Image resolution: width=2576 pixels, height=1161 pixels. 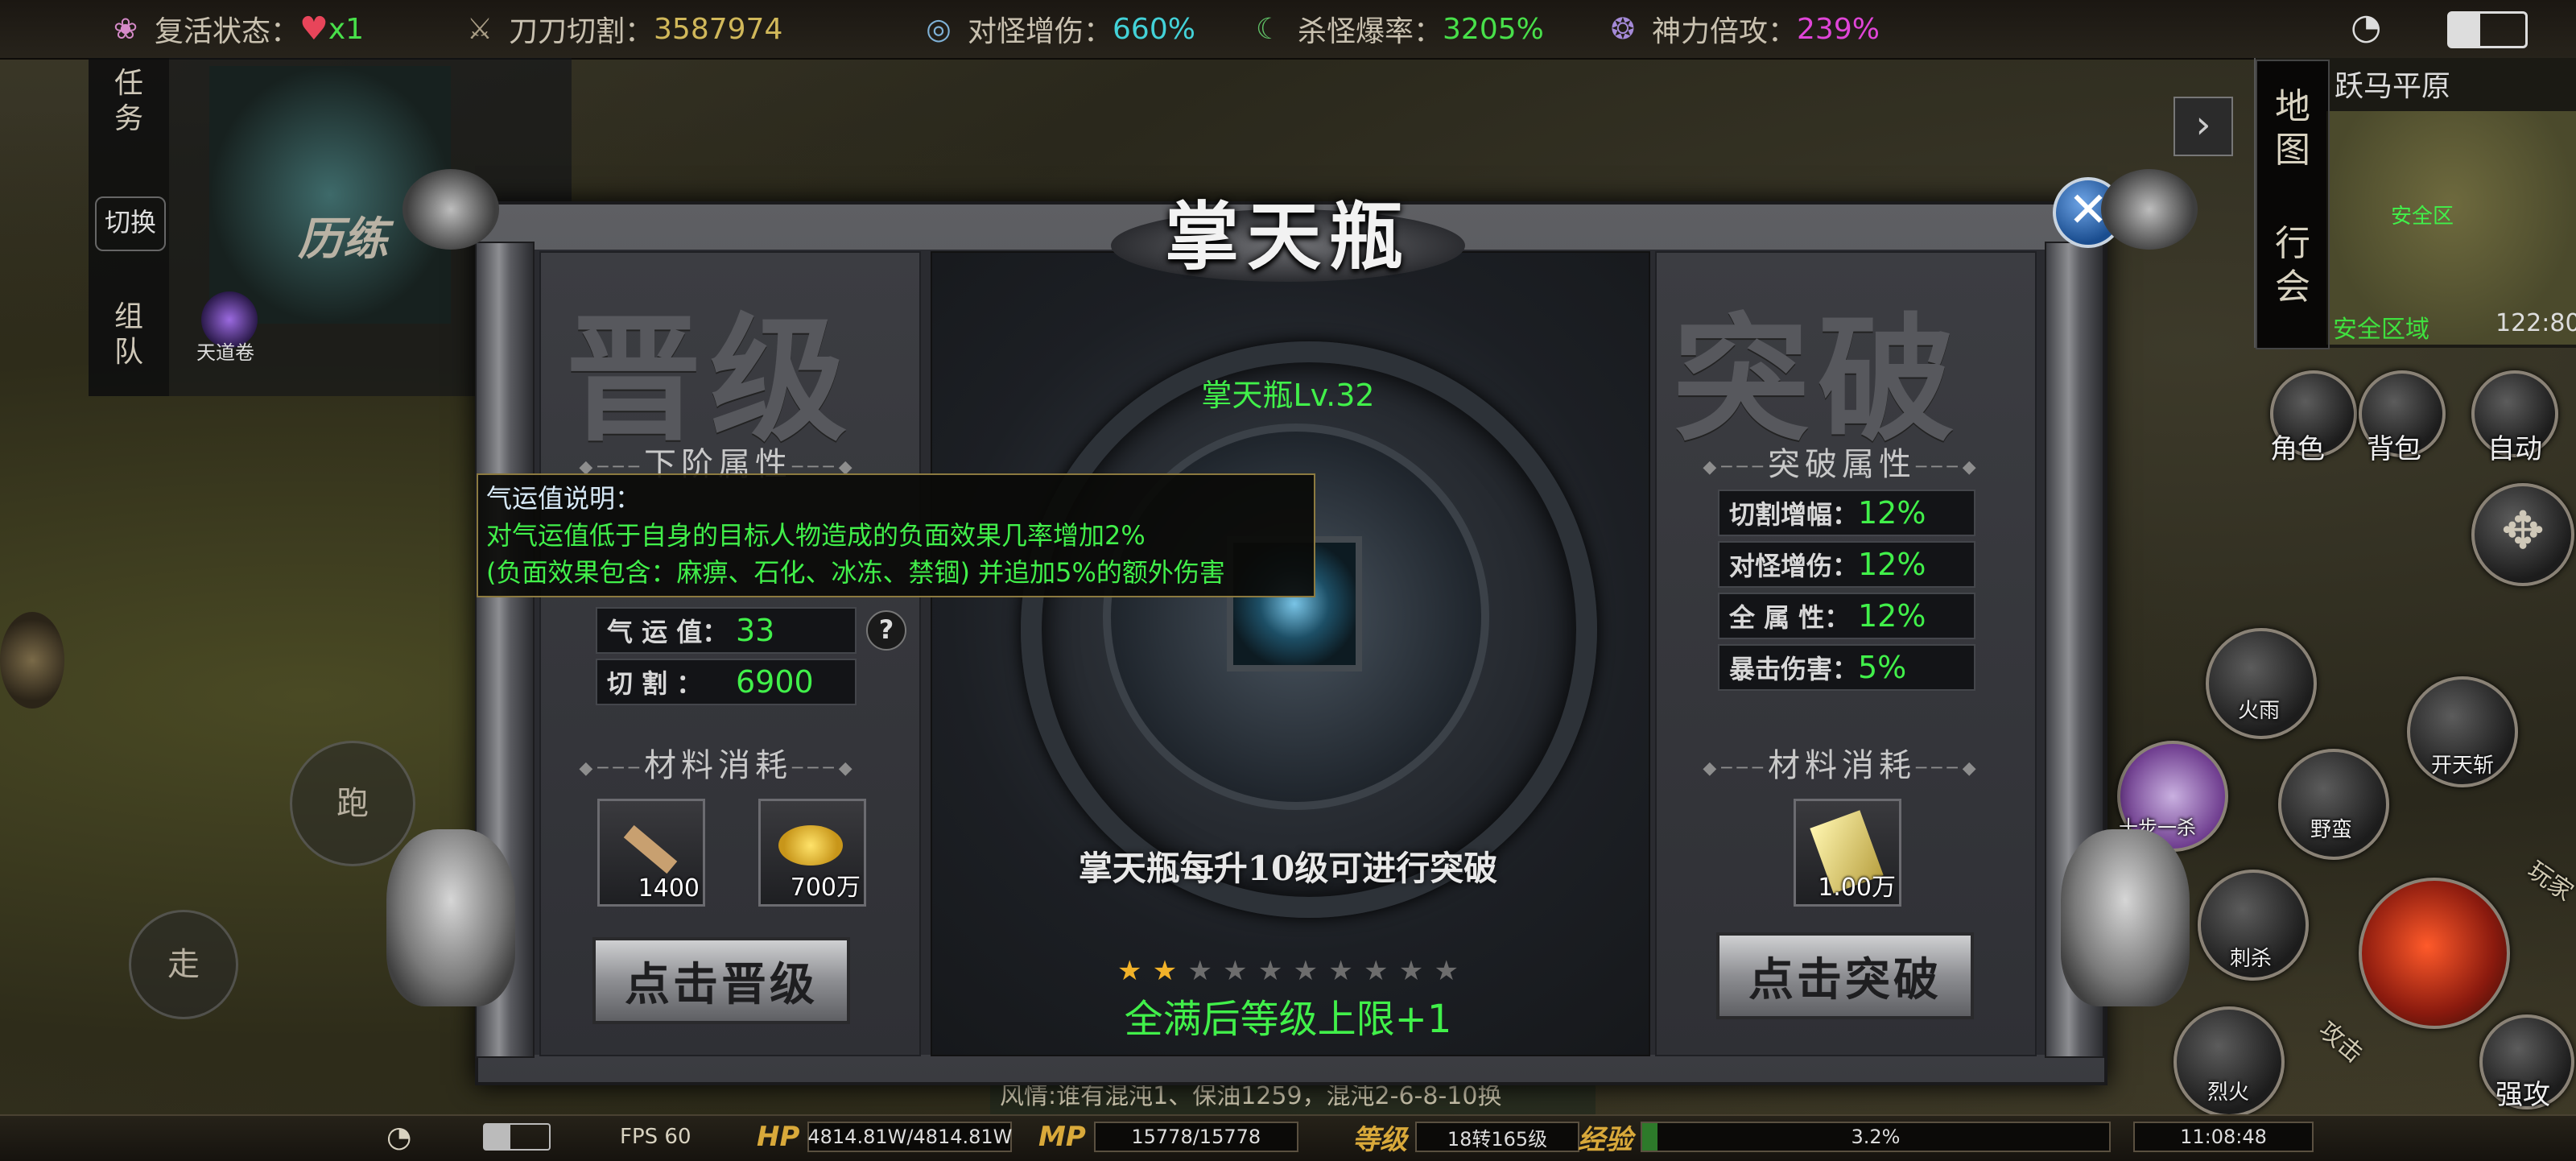 I want to click on gold-coins-icon, so click(x=810, y=845).